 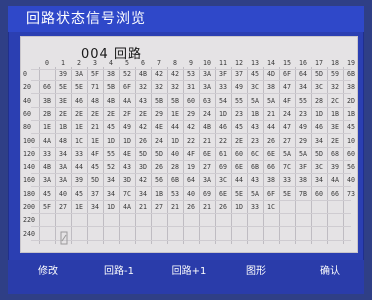 I want to click on signal-cell: 2B, so click(x=47, y=113).